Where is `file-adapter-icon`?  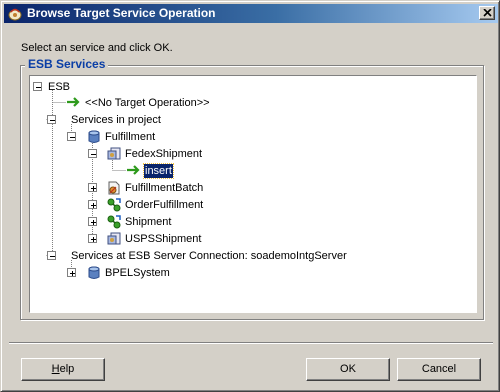 file-adapter-icon is located at coordinates (114, 188).